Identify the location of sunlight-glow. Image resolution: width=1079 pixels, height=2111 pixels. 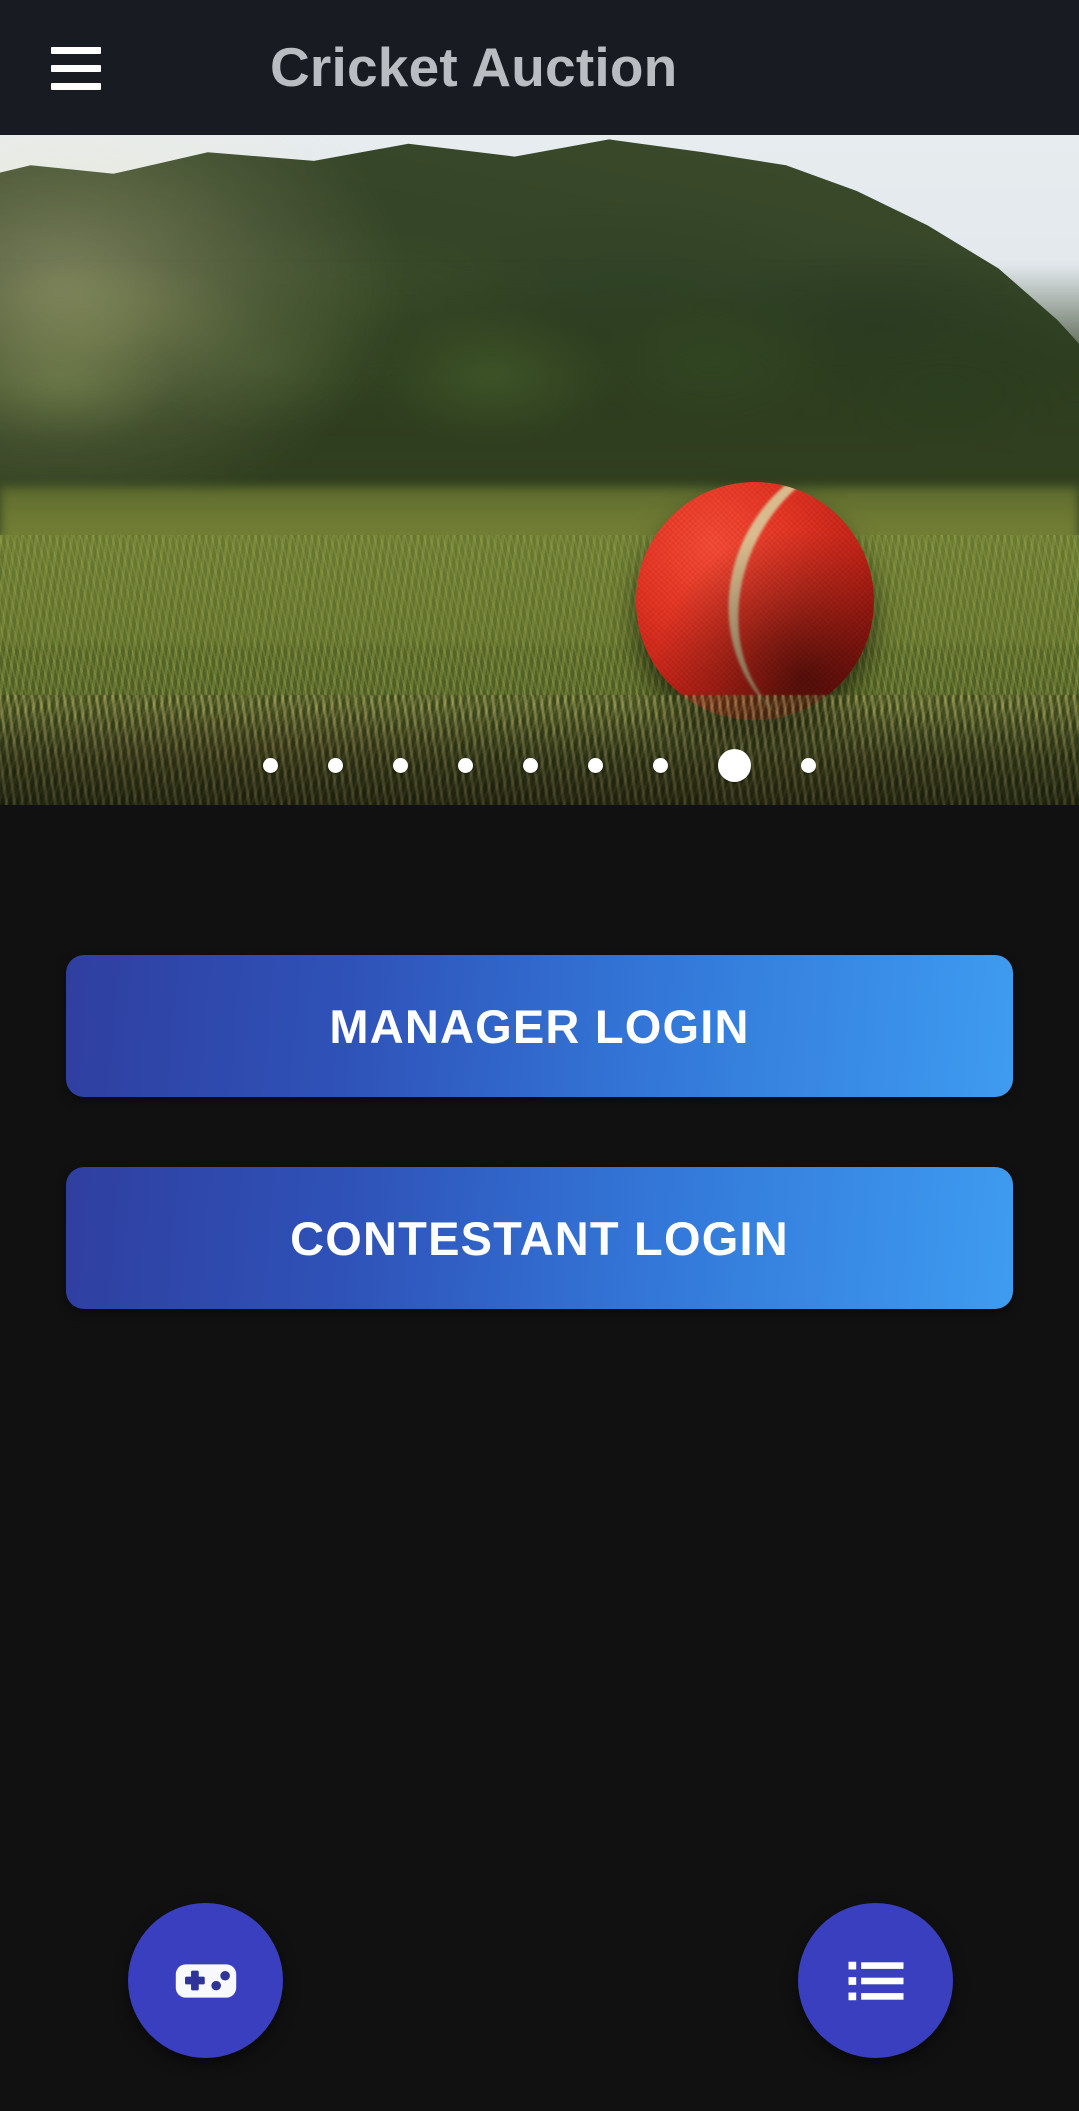
(200, 325).